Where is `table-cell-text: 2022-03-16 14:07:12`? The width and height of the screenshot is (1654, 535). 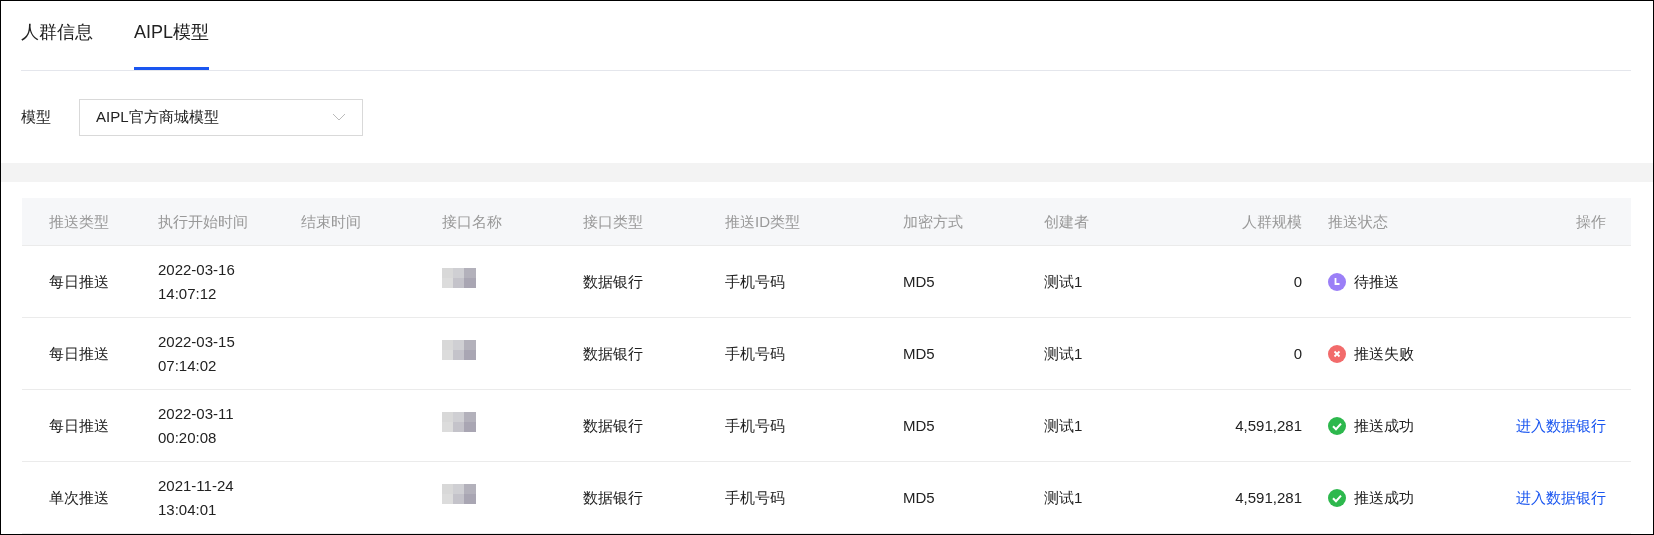
table-cell-text: 2022-03-16 14:07:12 is located at coordinates (196, 281).